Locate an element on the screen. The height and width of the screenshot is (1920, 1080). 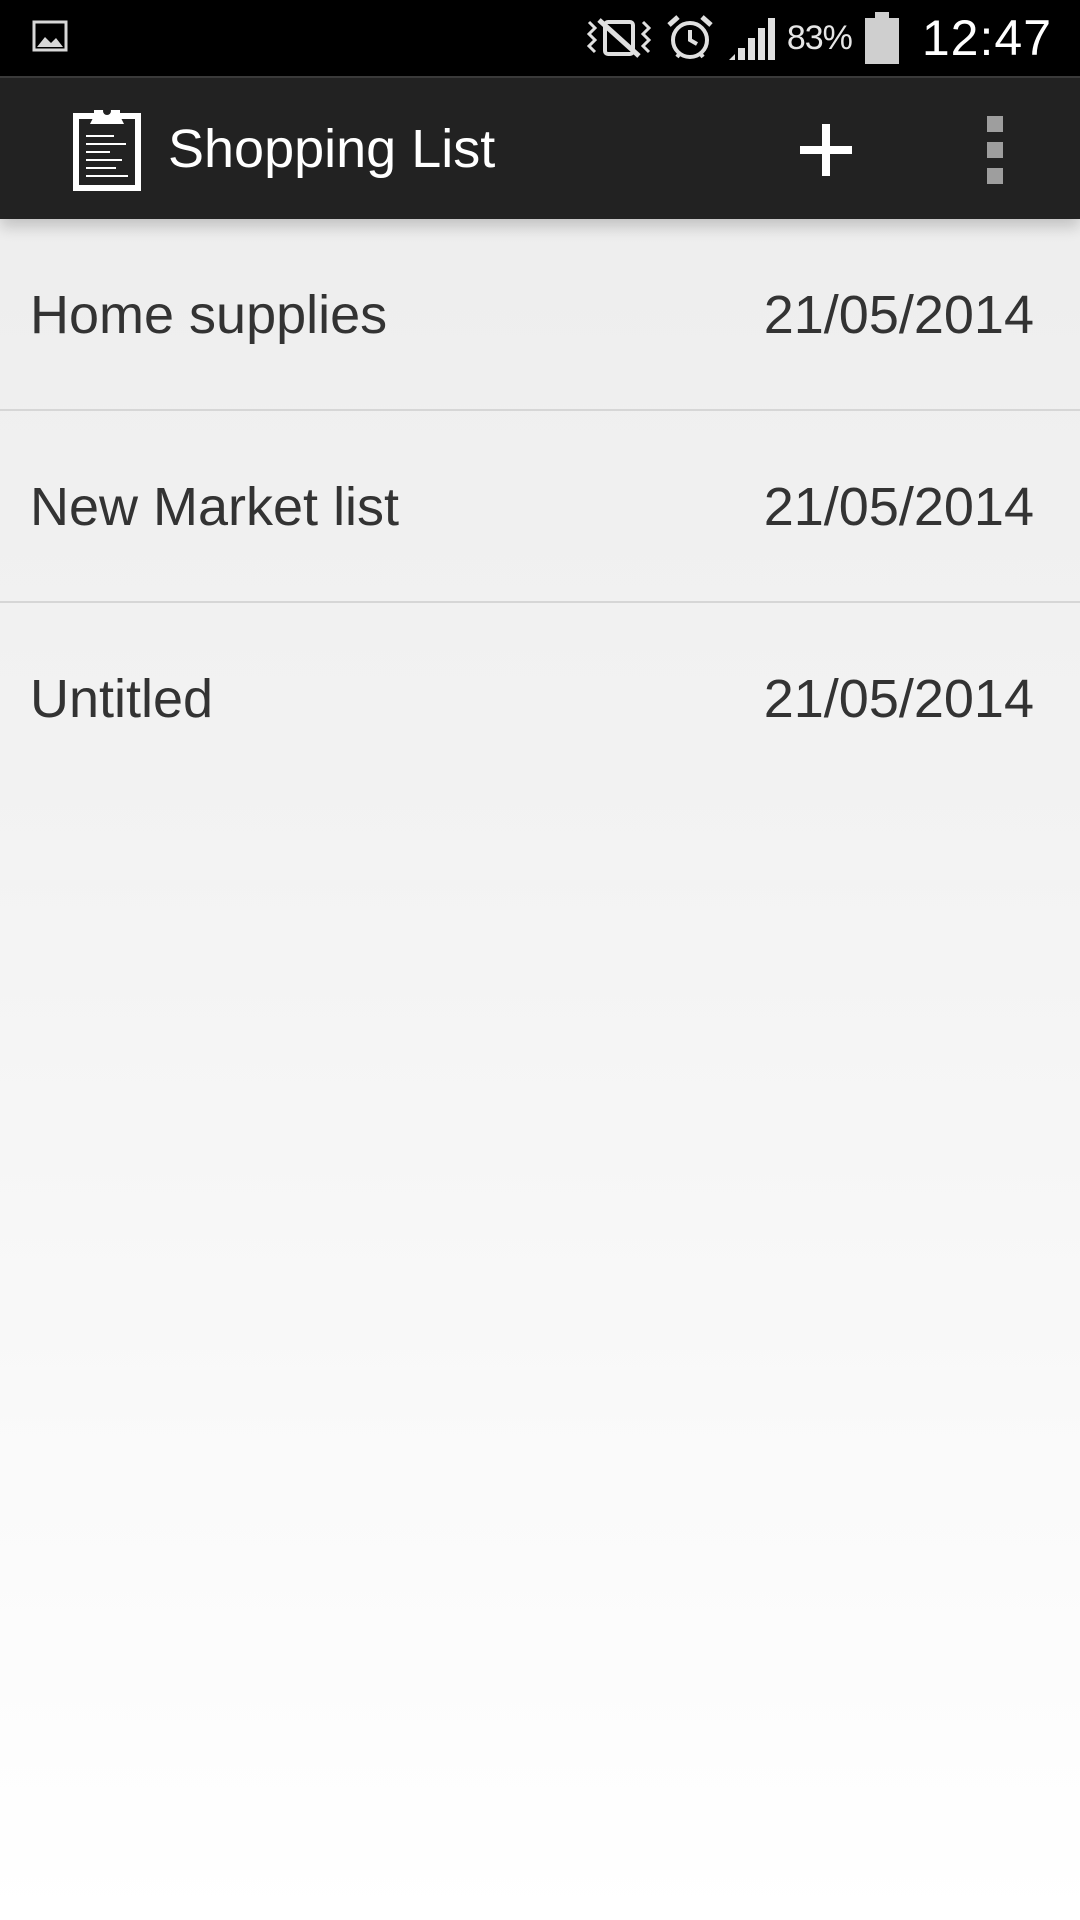
overflow-menu-button is located at coordinates (995, 150).